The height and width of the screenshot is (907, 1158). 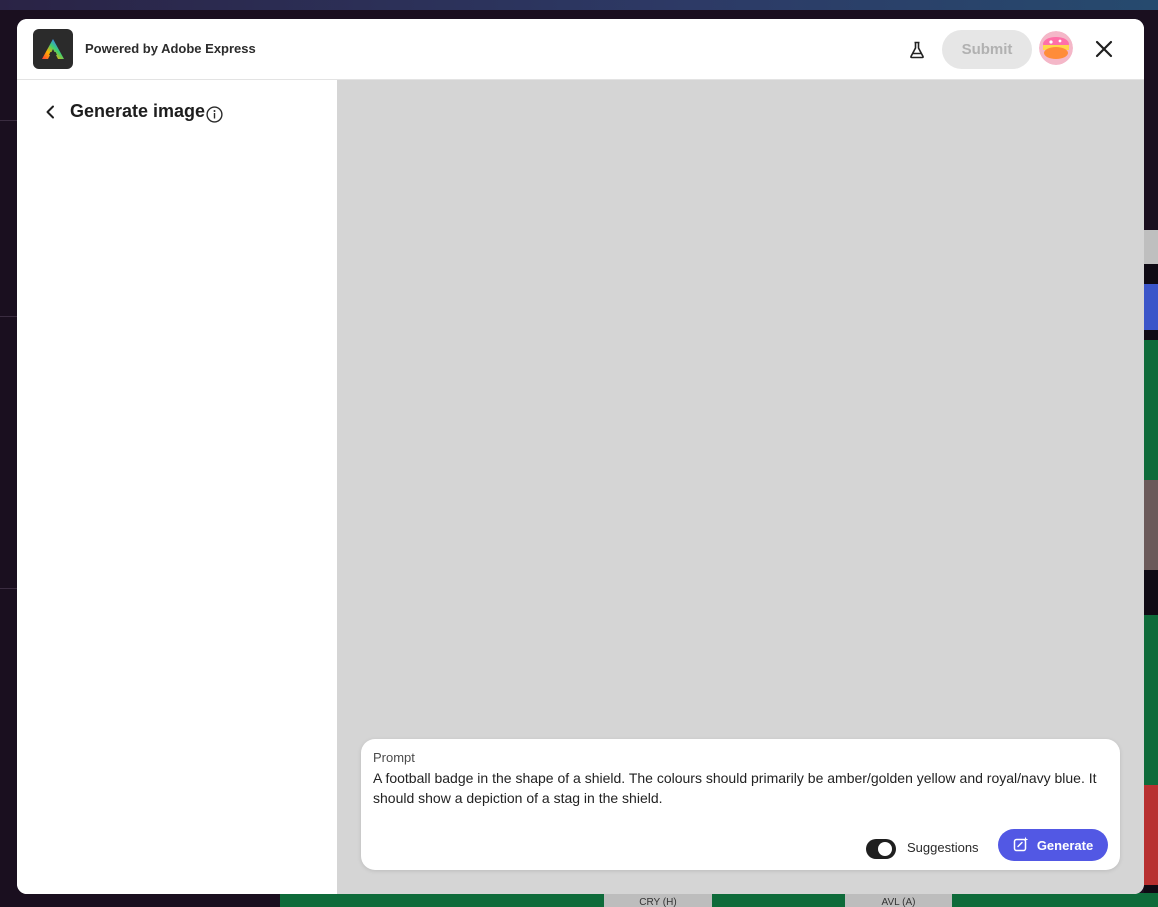 I want to click on prompt-input, so click(x=738, y=798).